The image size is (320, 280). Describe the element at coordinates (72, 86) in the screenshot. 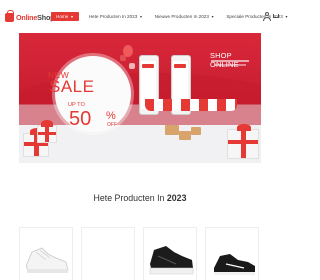

I see `sale-text: SALE` at that location.